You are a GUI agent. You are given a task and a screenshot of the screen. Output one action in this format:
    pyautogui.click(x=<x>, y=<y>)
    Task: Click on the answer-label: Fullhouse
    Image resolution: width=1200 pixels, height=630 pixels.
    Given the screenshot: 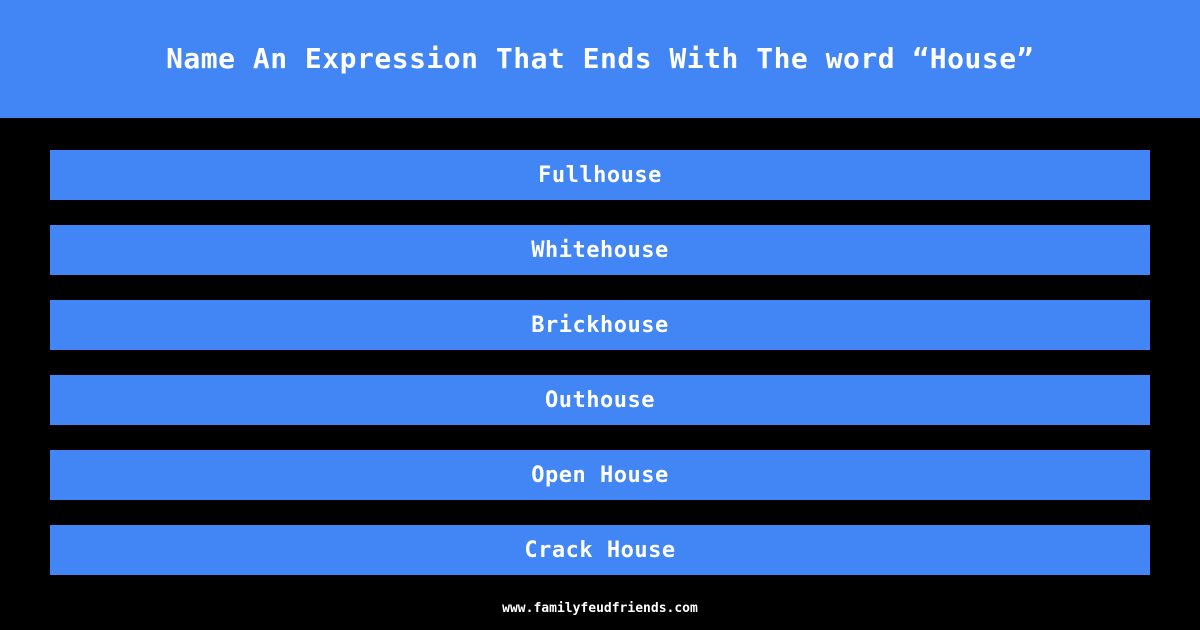 What is the action you would take?
    pyautogui.click(x=600, y=175)
    